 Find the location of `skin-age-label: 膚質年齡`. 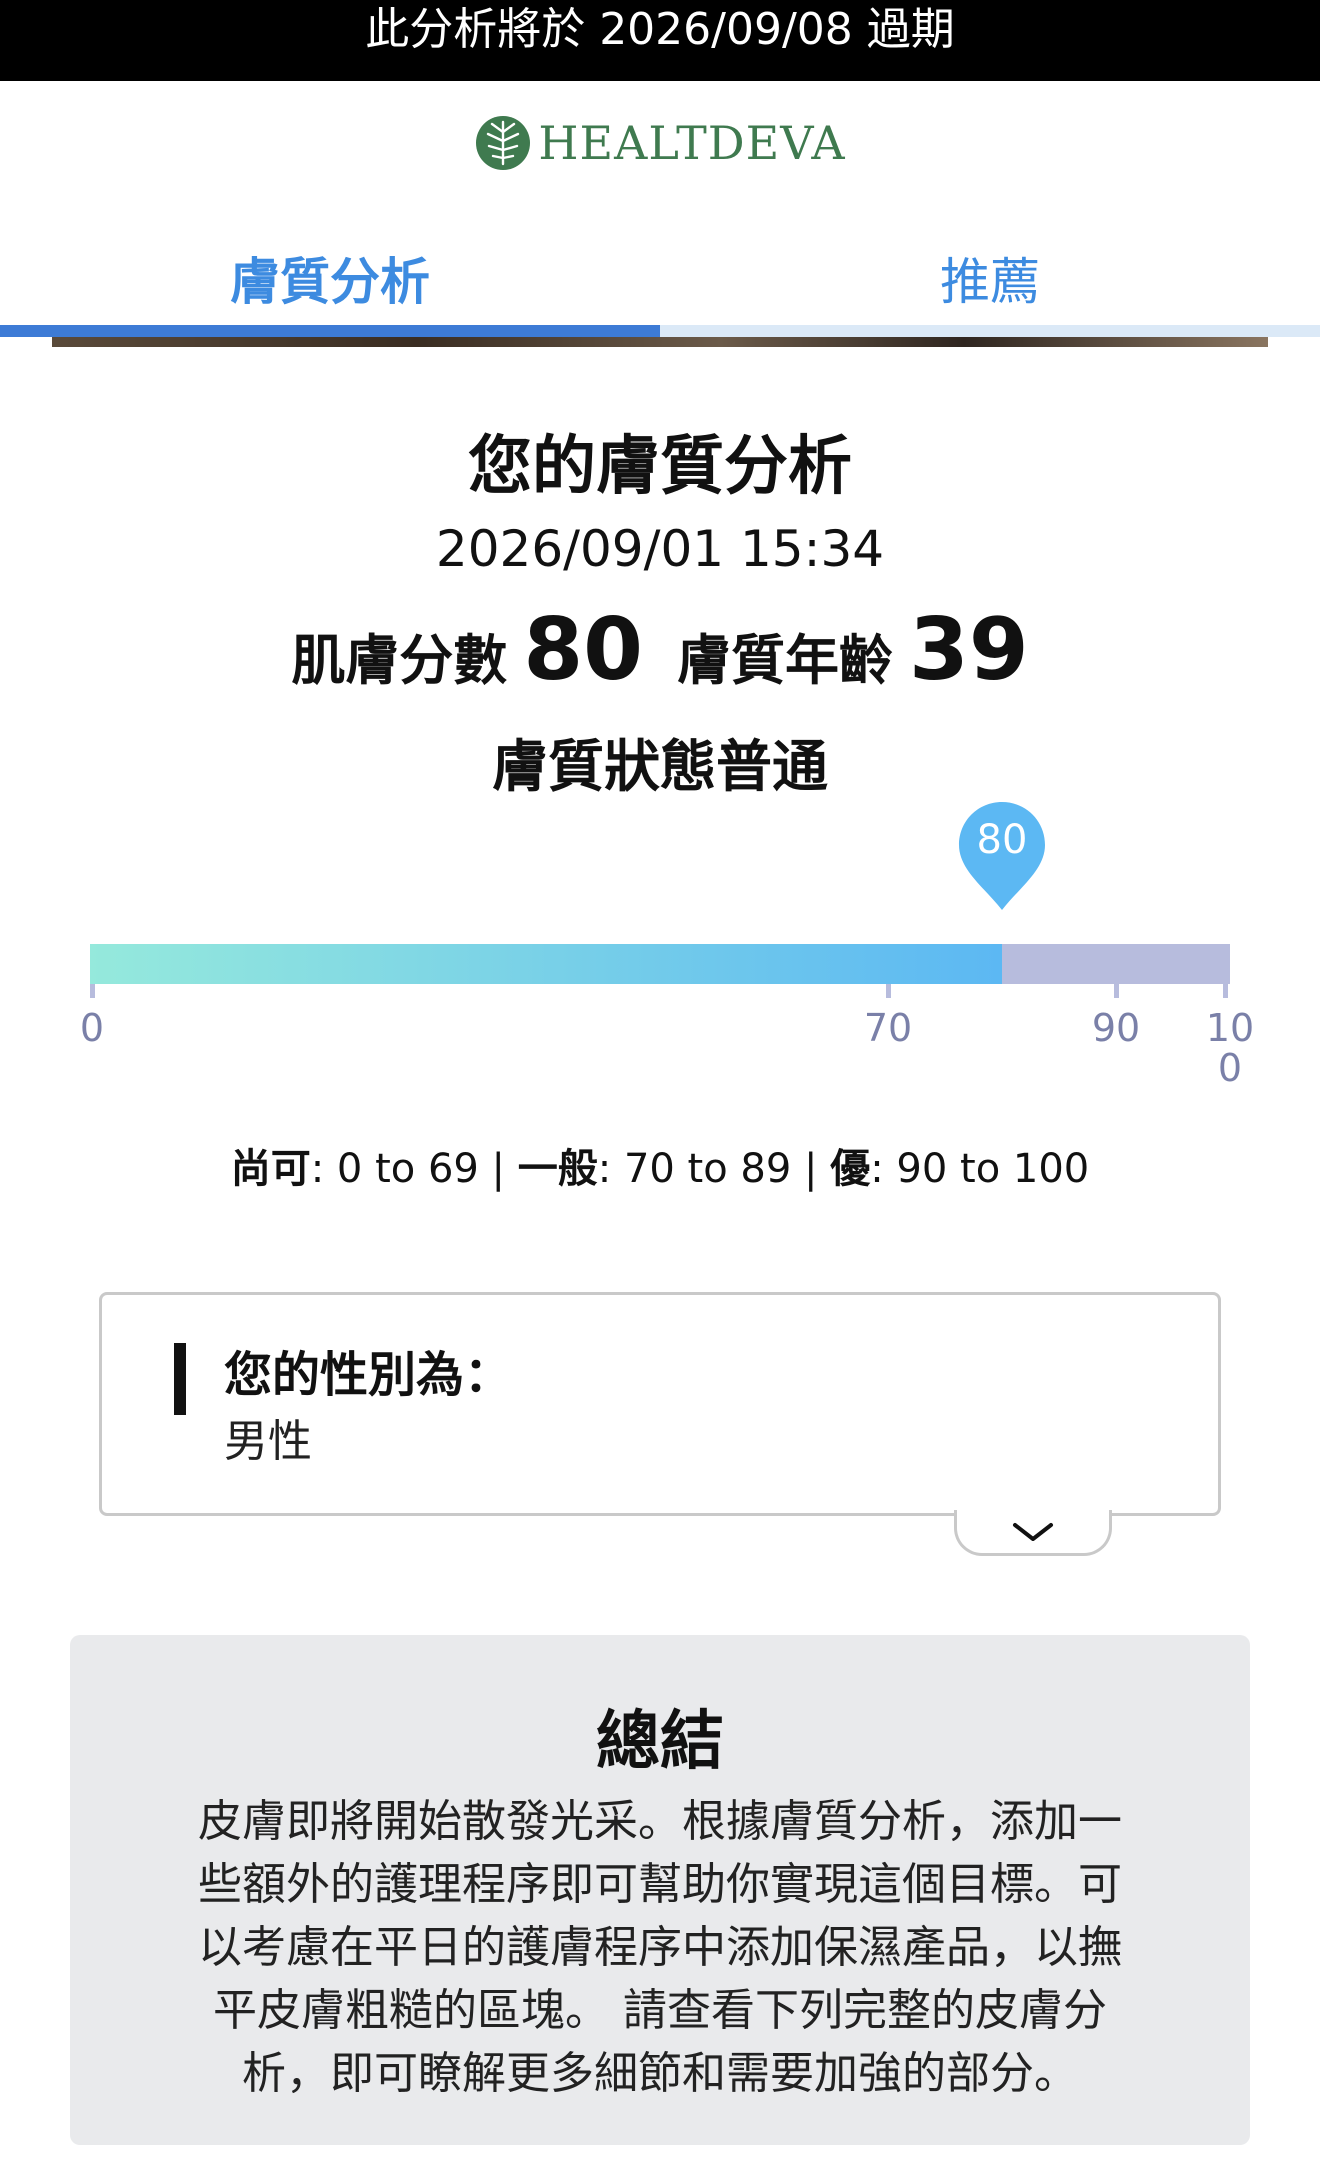

skin-age-label: 膚質年齡 is located at coordinates (785, 660).